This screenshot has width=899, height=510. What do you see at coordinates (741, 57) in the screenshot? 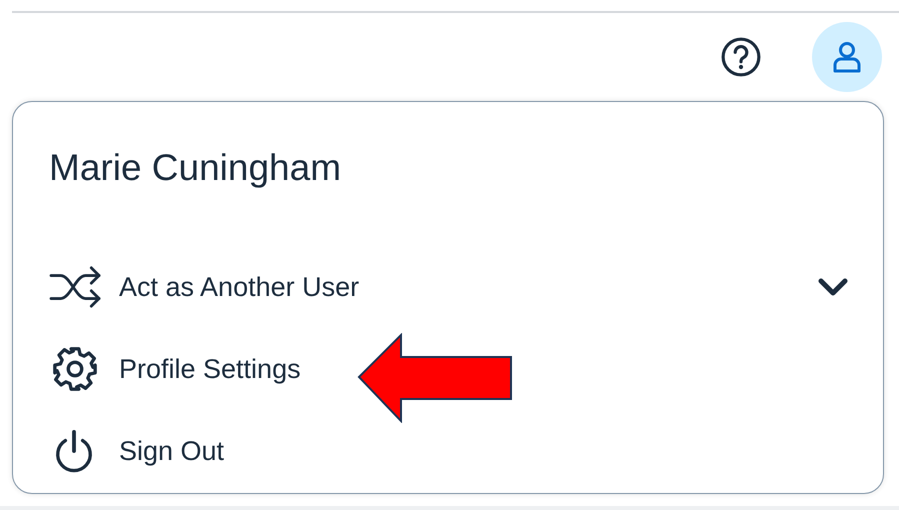
I see `help-icon` at bounding box center [741, 57].